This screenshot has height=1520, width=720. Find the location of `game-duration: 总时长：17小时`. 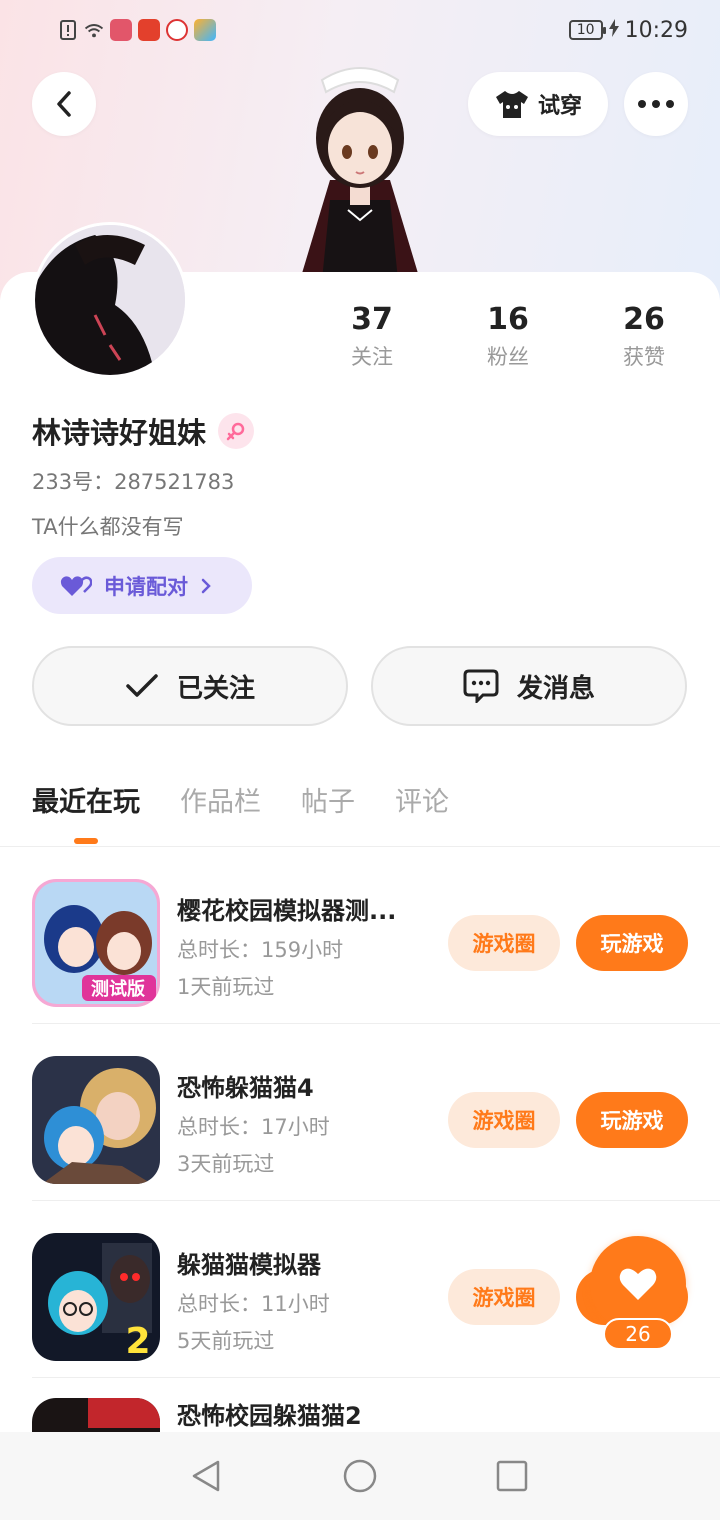

game-duration: 总时长：17小时 is located at coordinates (253, 1127).